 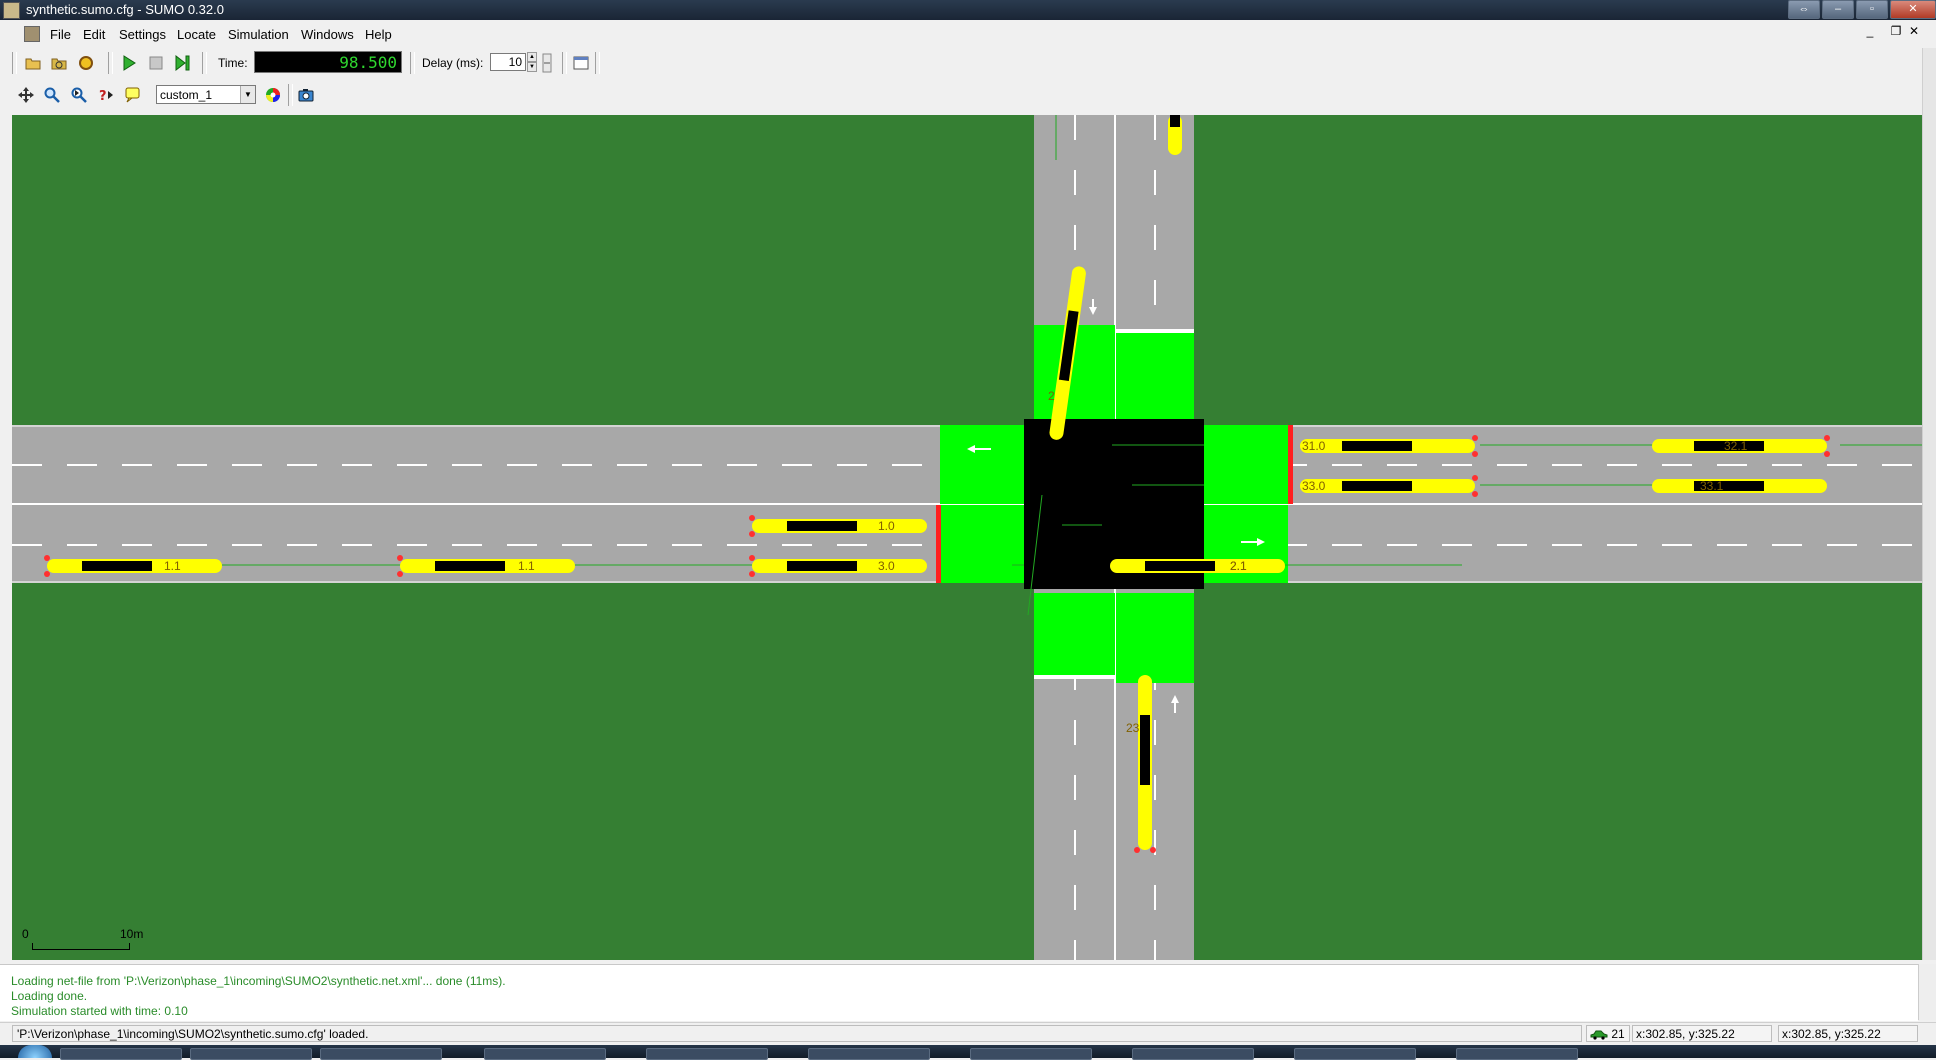 I want to click on chevron-up-icon: ▲, so click(x=532, y=57).